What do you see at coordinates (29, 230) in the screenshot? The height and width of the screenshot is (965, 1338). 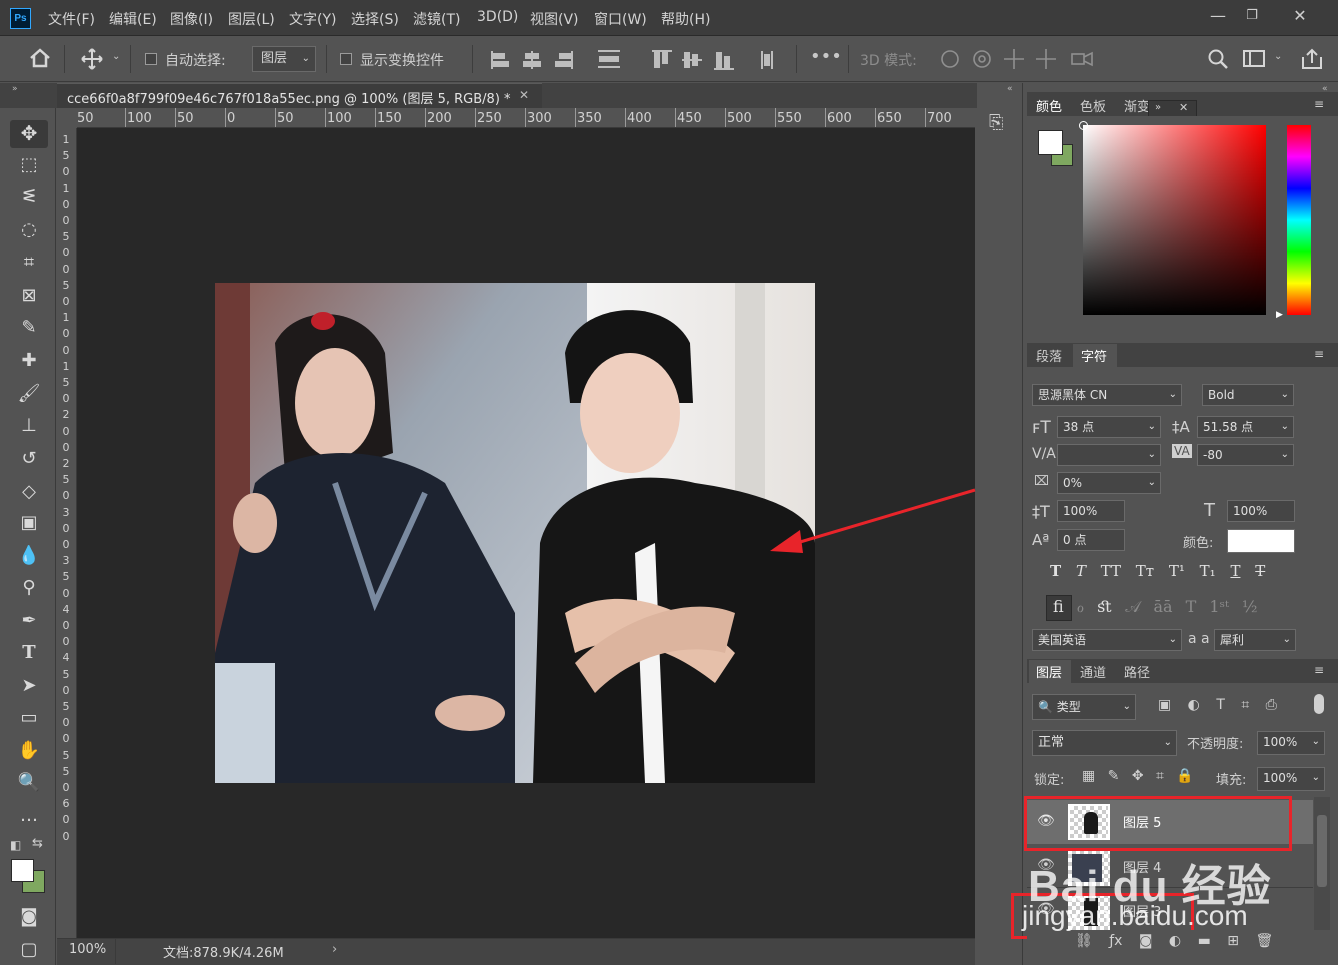 I see `quick-select-tool-icon: ◌` at bounding box center [29, 230].